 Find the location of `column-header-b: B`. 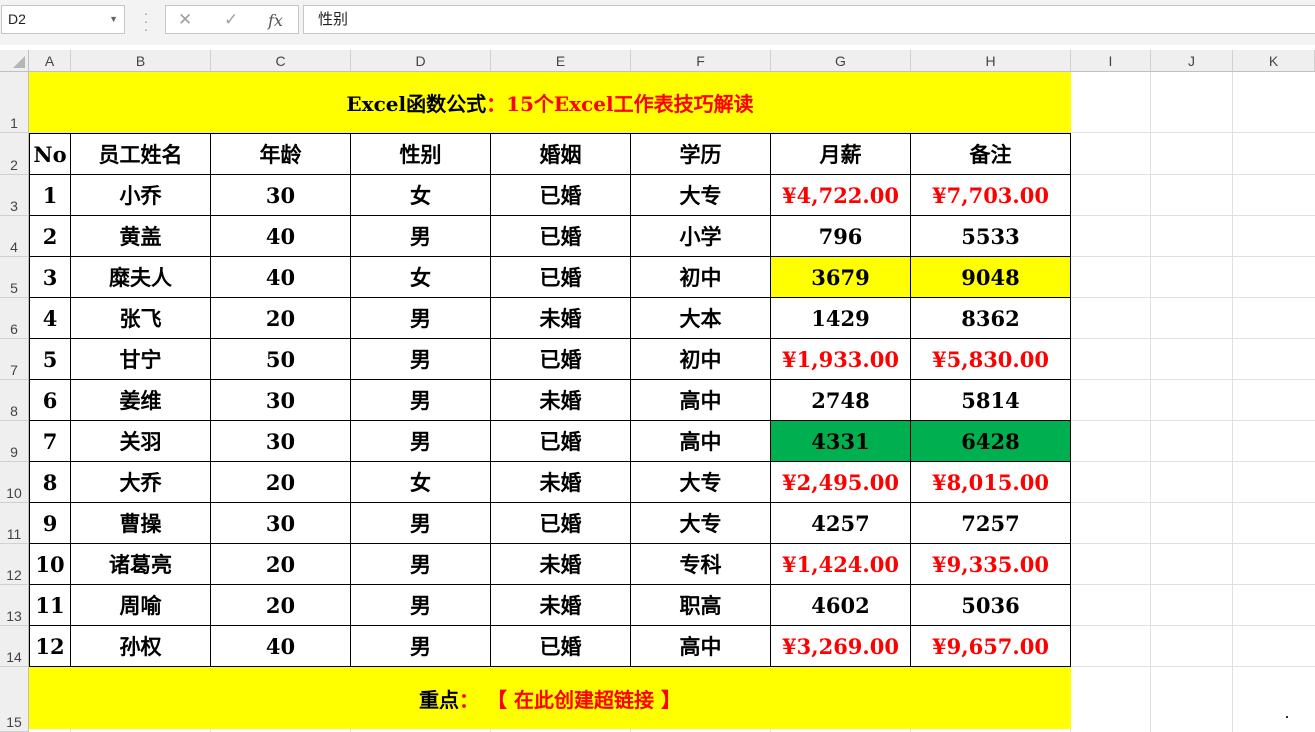

column-header-b: B is located at coordinates (141, 61).